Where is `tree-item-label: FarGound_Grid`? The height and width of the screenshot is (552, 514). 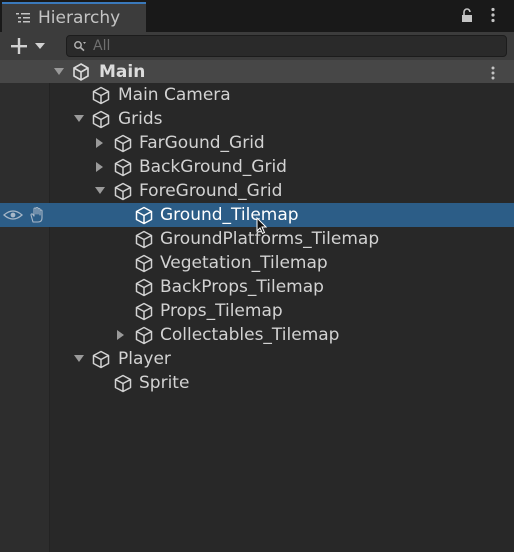 tree-item-label: FarGound_Grid is located at coordinates (202, 143).